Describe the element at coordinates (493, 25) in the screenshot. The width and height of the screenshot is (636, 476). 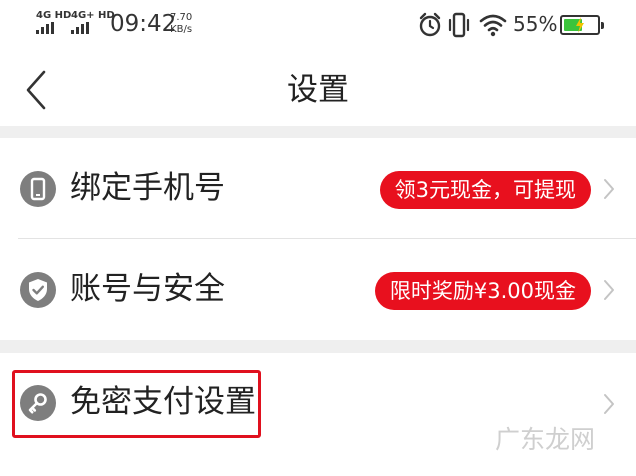
I see `wifi-icon` at that location.